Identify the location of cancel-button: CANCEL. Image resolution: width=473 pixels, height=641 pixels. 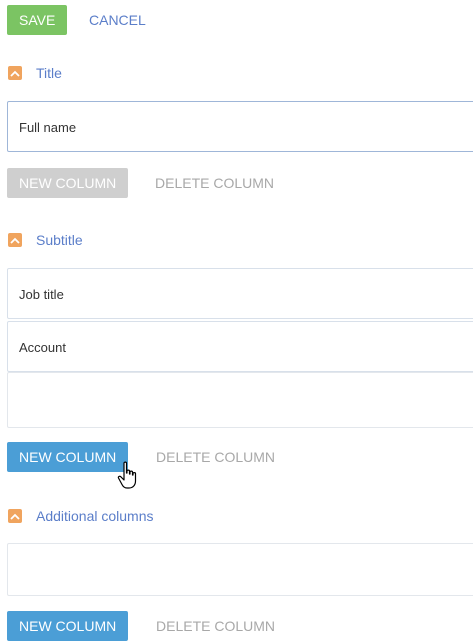
(117, 20).